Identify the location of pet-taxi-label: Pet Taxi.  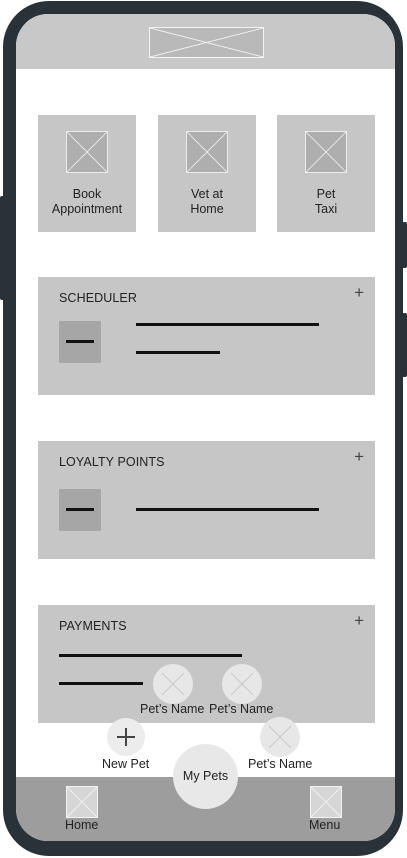
(326, 201).